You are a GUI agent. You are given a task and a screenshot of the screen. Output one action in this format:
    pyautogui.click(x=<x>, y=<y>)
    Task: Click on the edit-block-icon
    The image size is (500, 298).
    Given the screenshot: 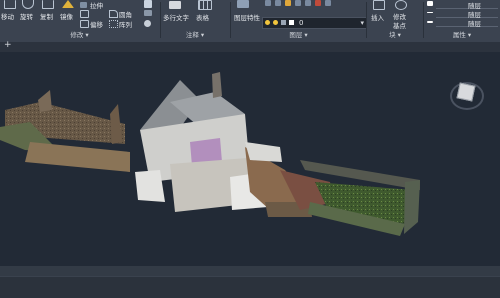 What is the action you would take?
    pyautogui.click(x=401, y=5)
    